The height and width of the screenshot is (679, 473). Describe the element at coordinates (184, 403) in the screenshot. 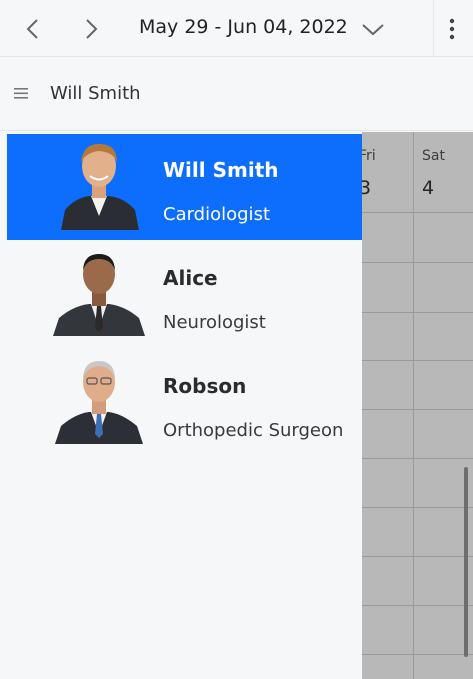

I see `resource-item-robson: Robson Orthopedic Surgeon` at that location.